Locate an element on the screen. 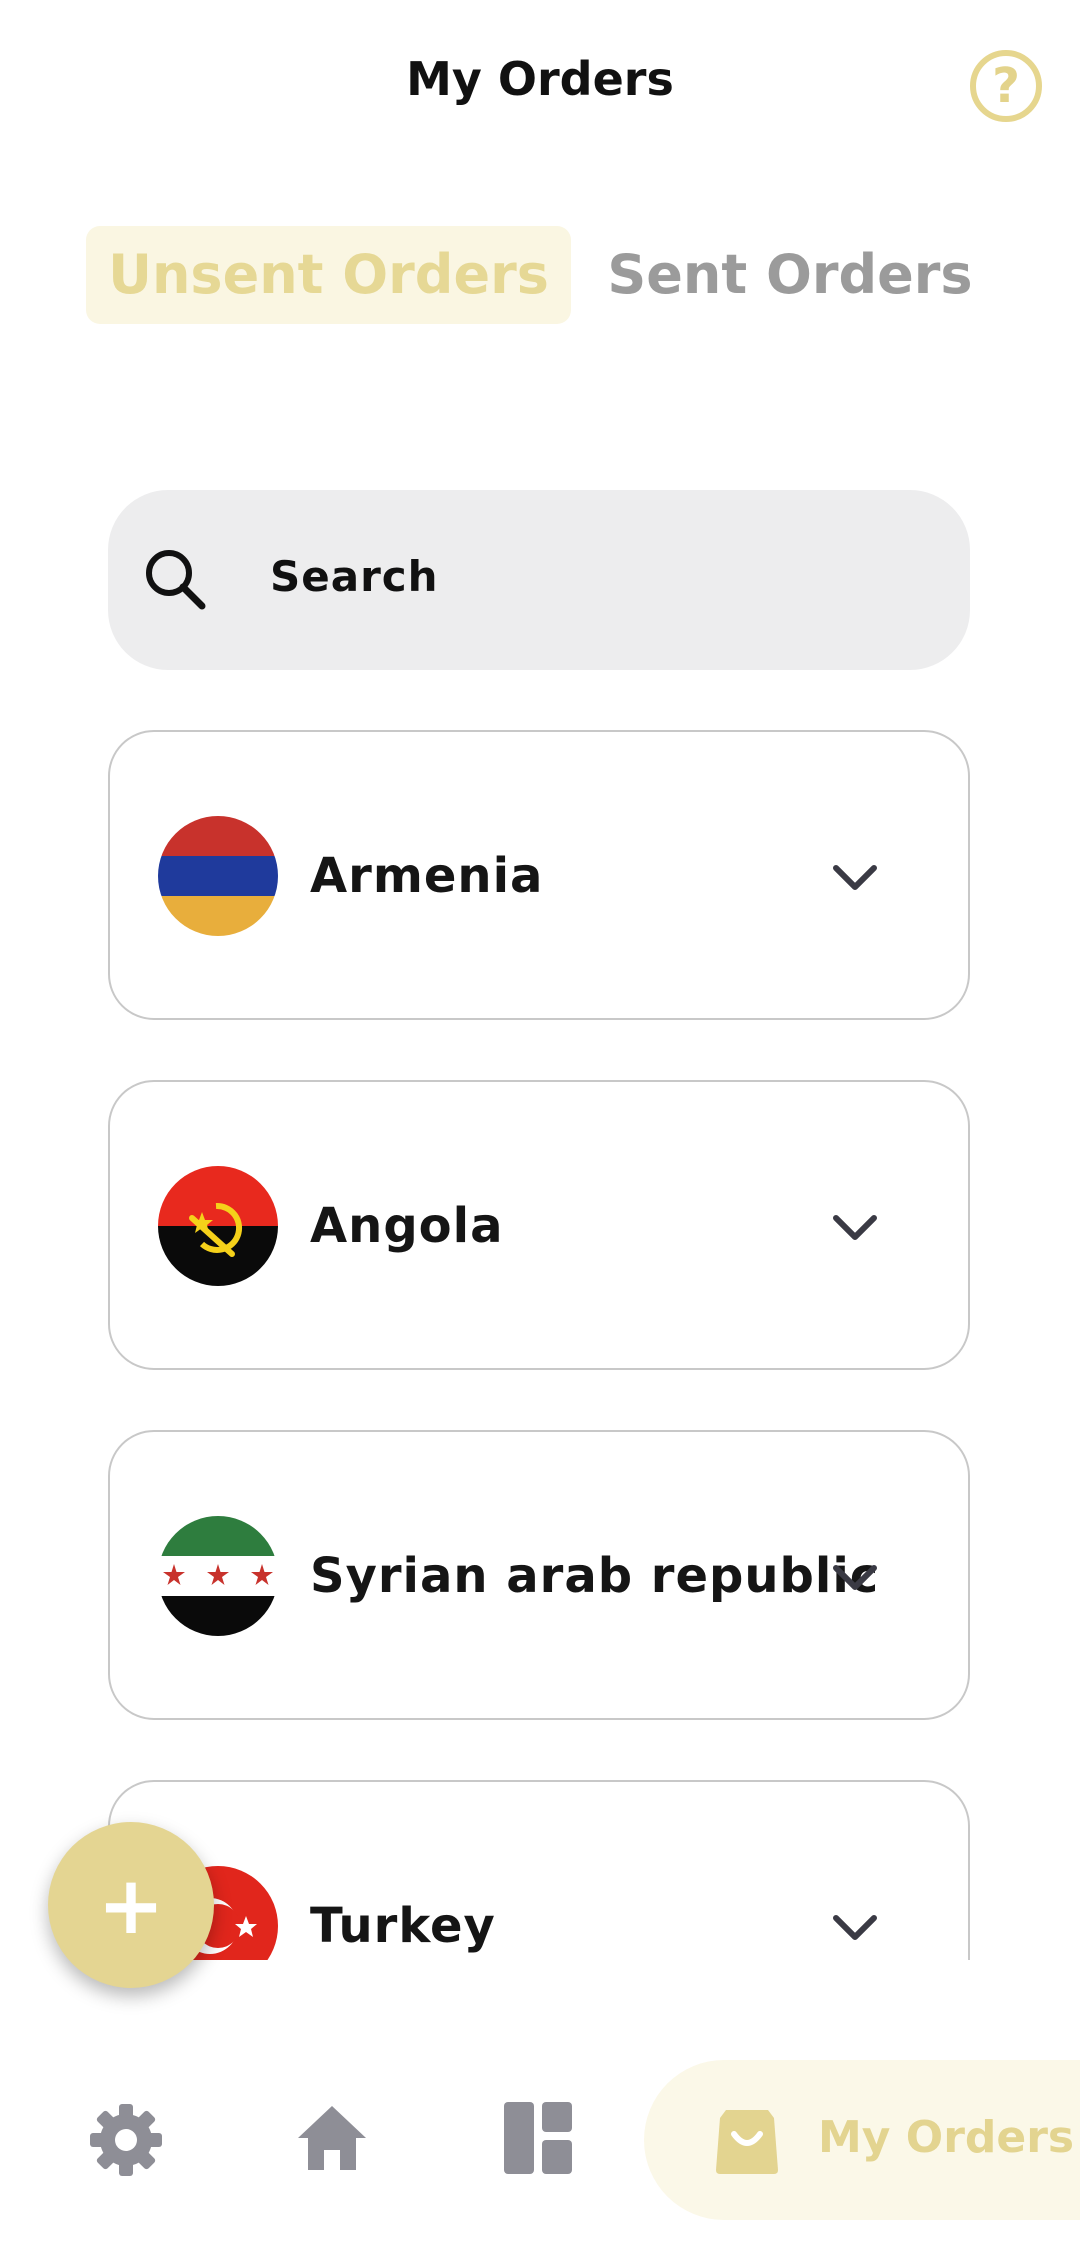  nav-my-orders: My Orders is located at coordinates (862, 2140).